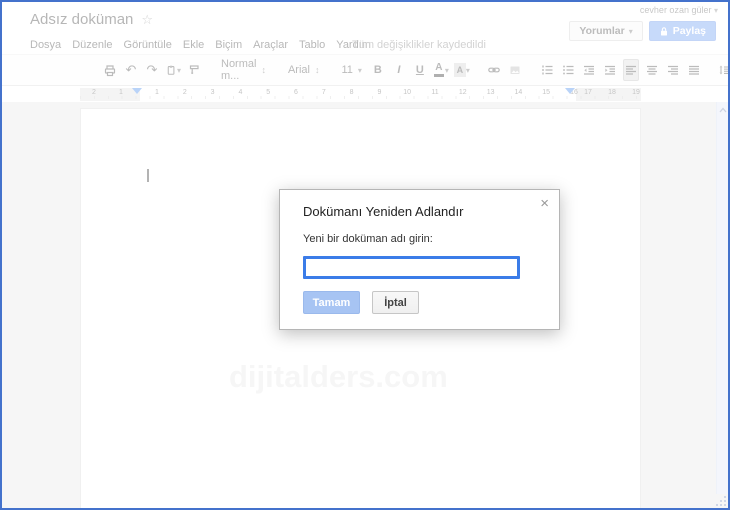  I want to click on highlight-color-button: A ▾, so click(461, 70).